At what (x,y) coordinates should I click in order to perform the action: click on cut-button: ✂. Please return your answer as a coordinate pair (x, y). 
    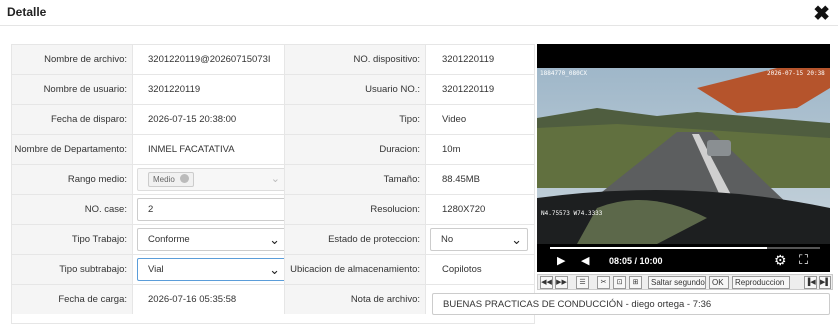
    Looking at the image, I should click on (603, 282).